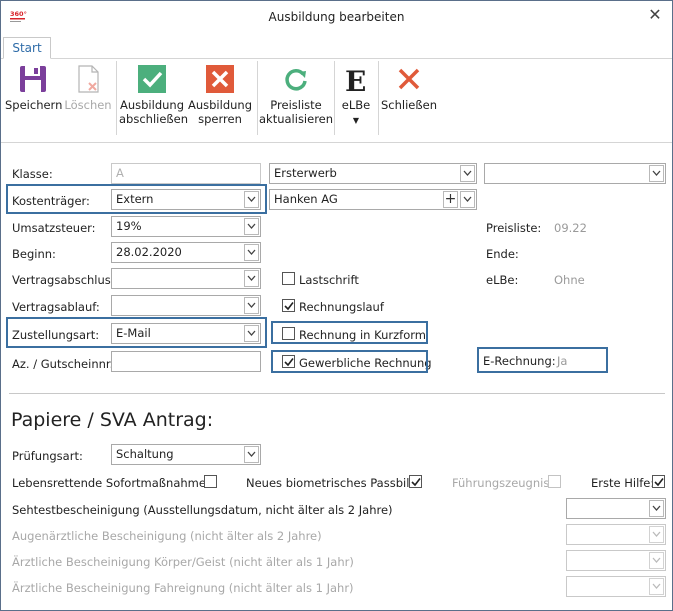 The width and height of the screenshot is (673, 611). What do you see at coordinates (373, 199) in the screenshot?
I see `company-dropdown: Hanken AG +` at bounding box center [373, 199].